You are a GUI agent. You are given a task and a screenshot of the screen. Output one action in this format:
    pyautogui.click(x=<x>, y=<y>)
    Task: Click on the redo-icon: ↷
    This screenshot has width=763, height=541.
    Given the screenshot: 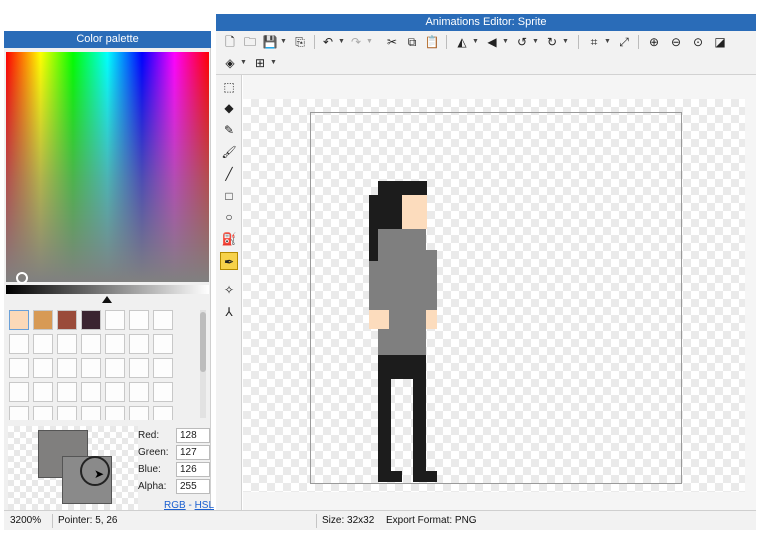 What is the action you would take?
    pyautogui.click(x=356, y=42)
    